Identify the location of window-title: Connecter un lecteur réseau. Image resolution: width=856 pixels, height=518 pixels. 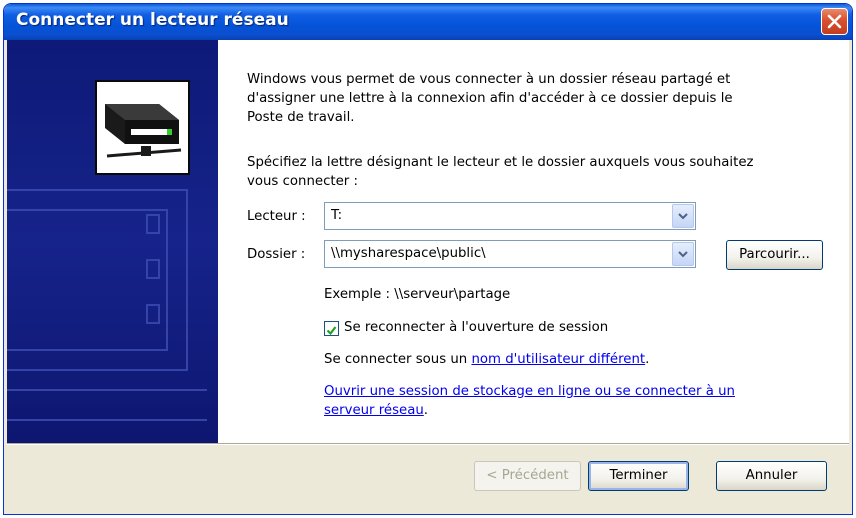
(152, 20).